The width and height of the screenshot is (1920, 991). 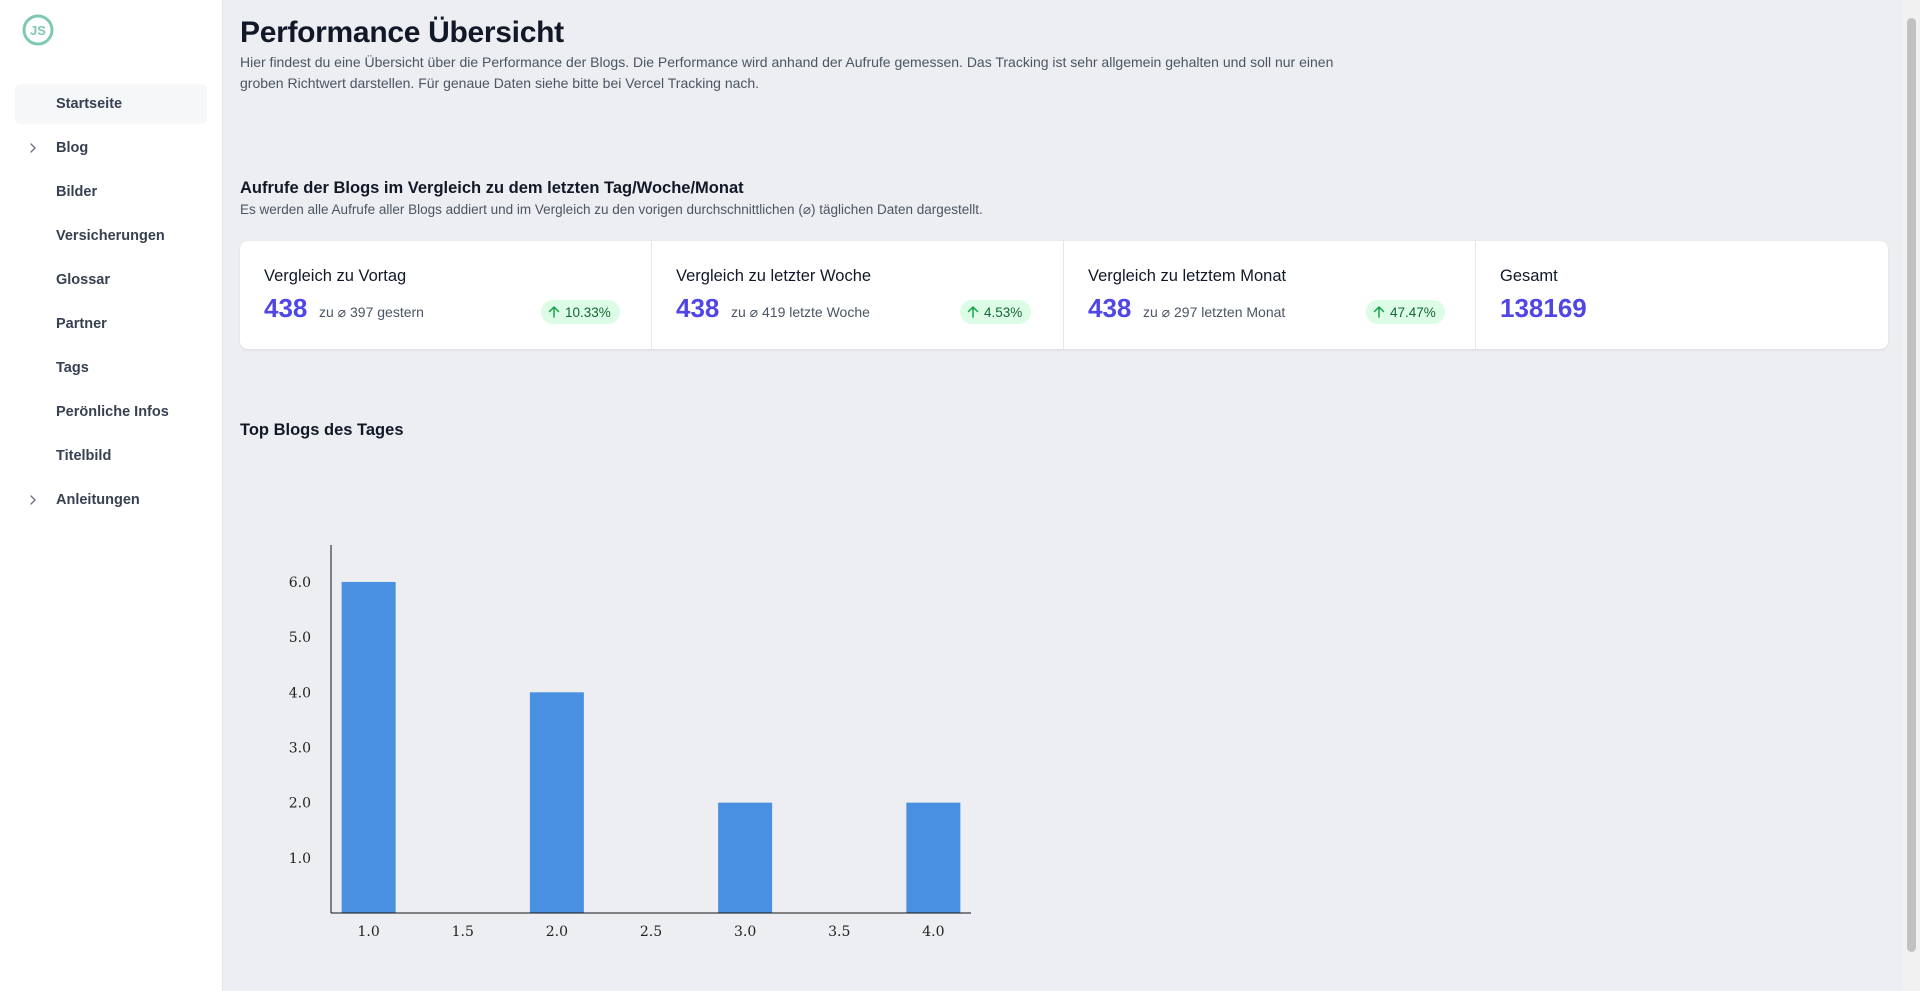 I want to click on trend-value: 47.47%, so click(x=1413, y=312).